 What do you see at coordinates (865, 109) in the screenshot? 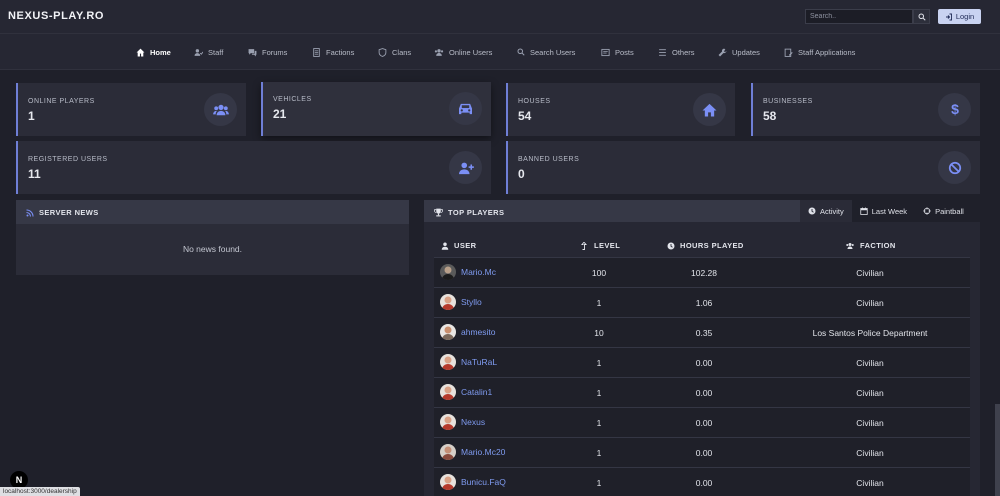
I see `stat-card-businesses: BUSINESSES 58 $` at bounding box center [865, 109].